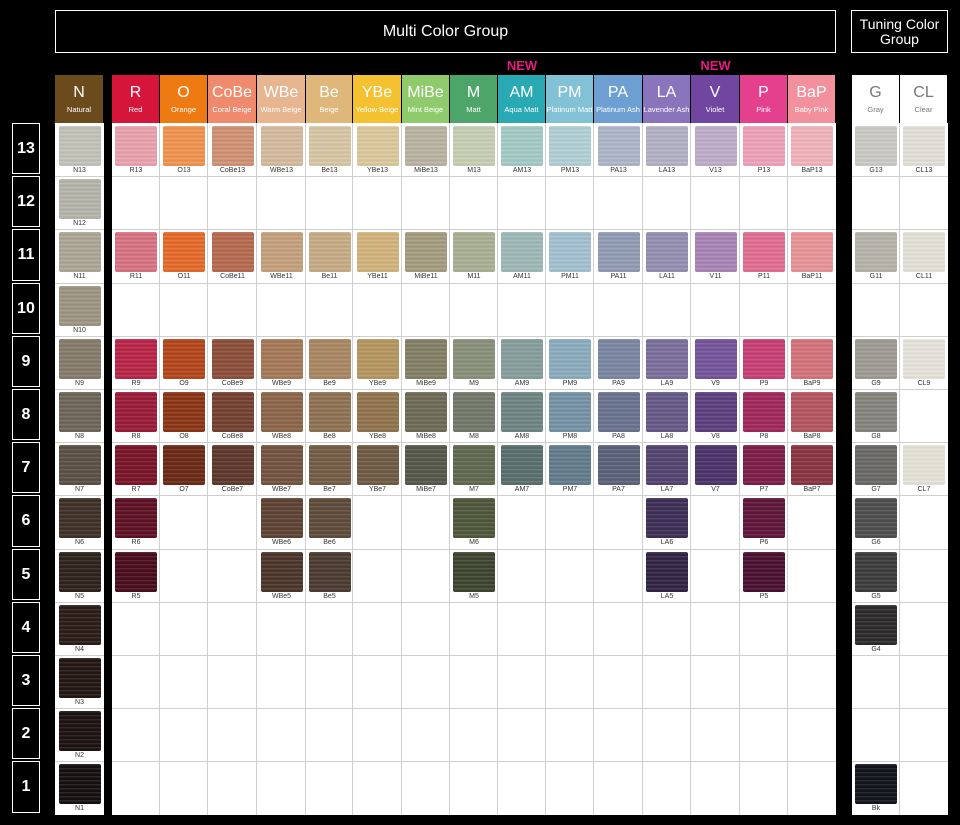 The image size is (960, 825). What do you see at coordinates (232, 252) in the screenshot?
I see `swatch-cobe11` at bounding box center [232, 252].